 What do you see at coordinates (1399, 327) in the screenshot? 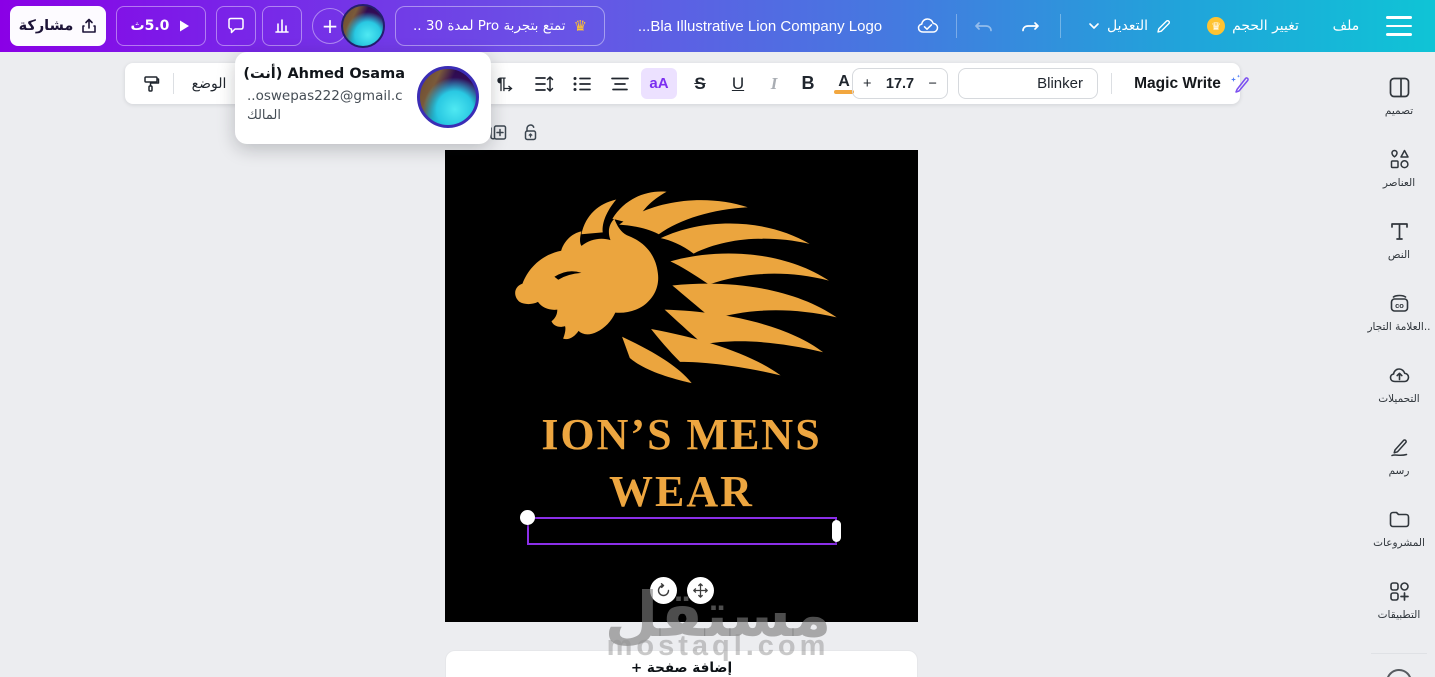
I see `sidebar-label-brand: العلامة التجار..` at bounding box center [1399, 327].